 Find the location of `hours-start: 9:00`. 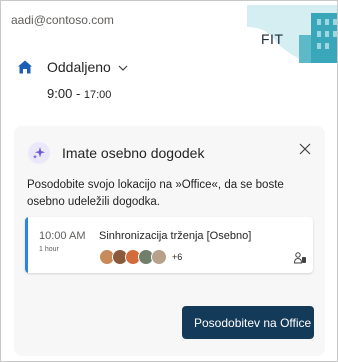

hours-start: 9:00 is located at coordinates (60, 93).